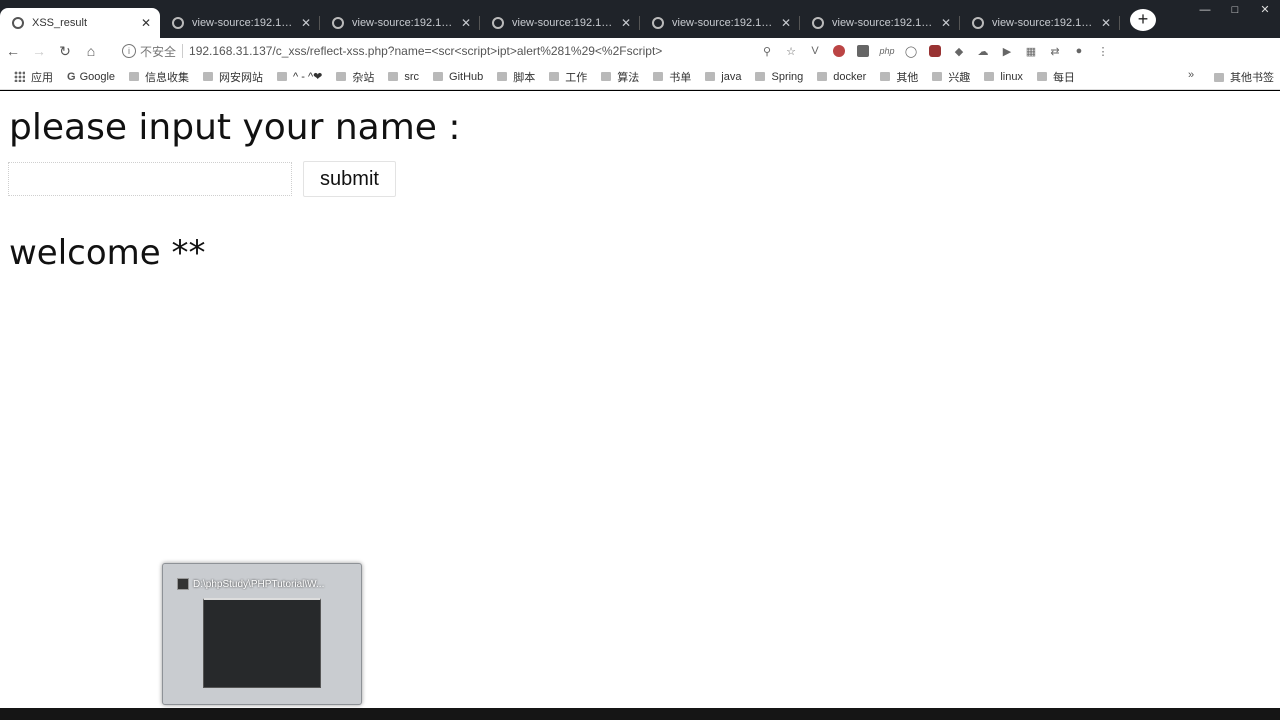 The width and height of the screenshot is (1280, 720). I want to click on bookmark-item: G Google, so click(91, 77).